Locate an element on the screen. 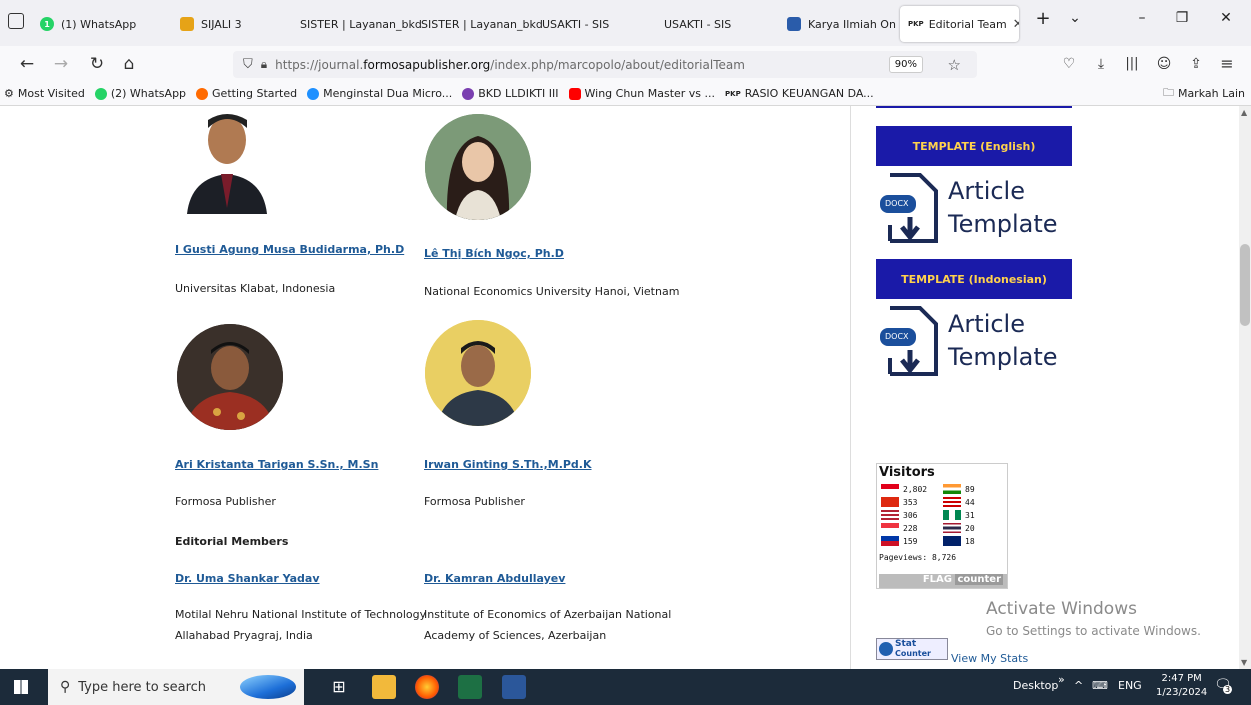  person-name-2: Lê Thị Bích Ngọc, Ph.D is located at coordinates (494, 253).